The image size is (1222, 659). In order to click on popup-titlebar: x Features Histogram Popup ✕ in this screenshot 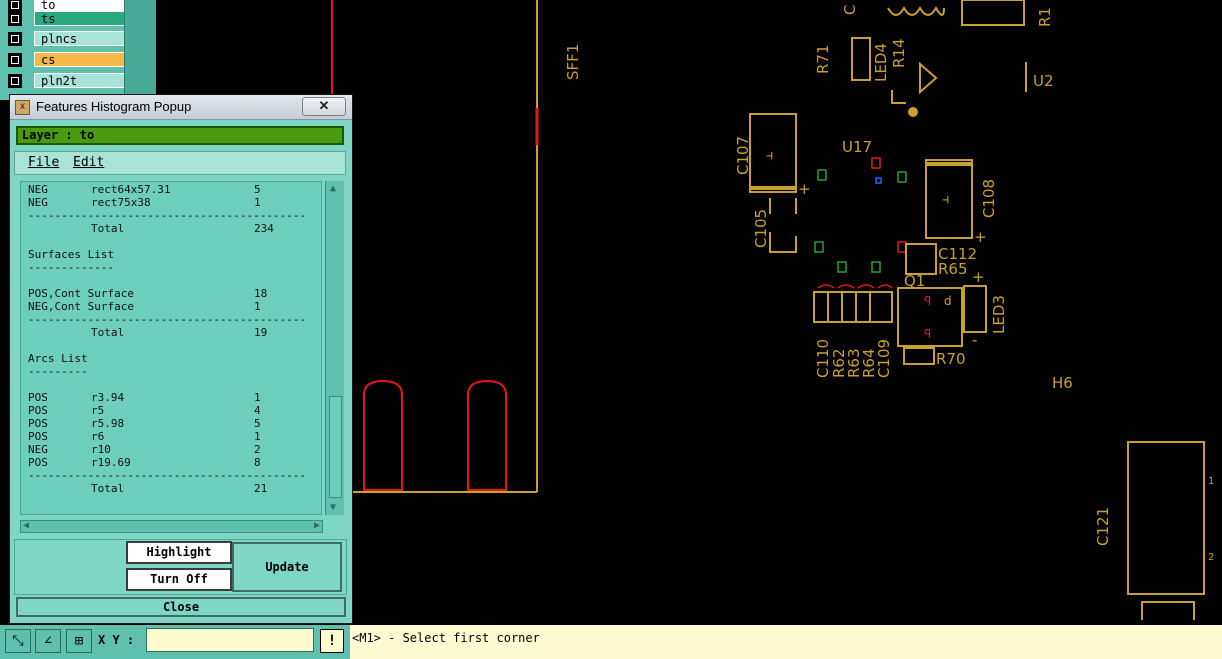, I will do `click(181, 107)`.